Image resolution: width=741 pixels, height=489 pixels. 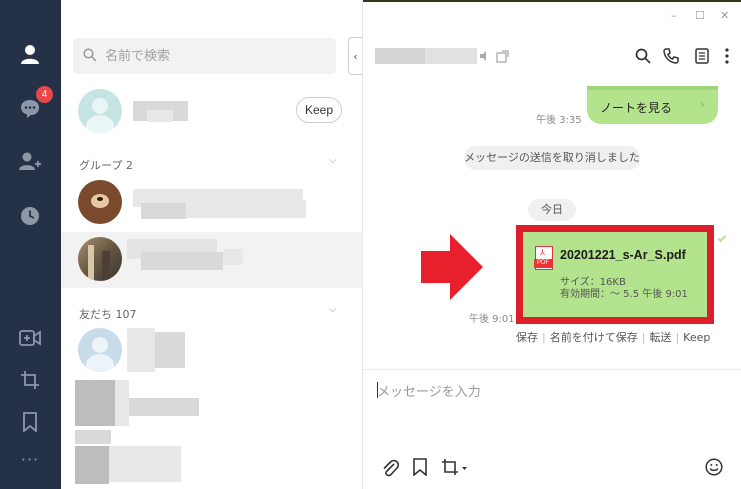 What do you see at coordinates (660, 337) in the screenshot?
I see `forward-action: 転送` at bounding box center [660, 337].